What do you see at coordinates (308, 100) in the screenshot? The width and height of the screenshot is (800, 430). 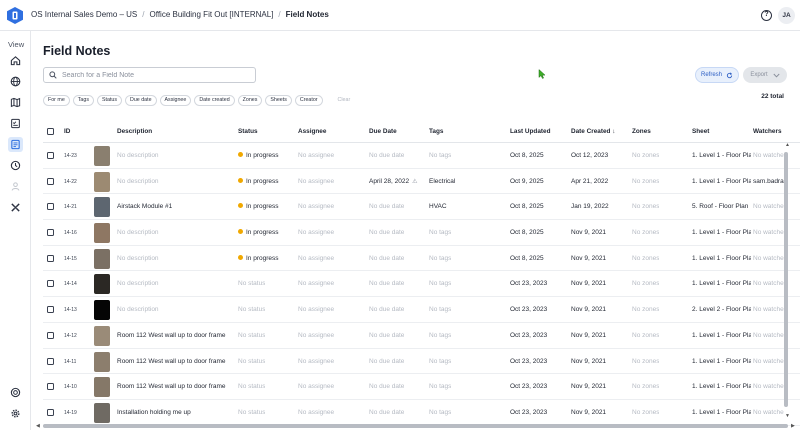 I see `filter-creator: Creator` at bounding box center [308, 100].